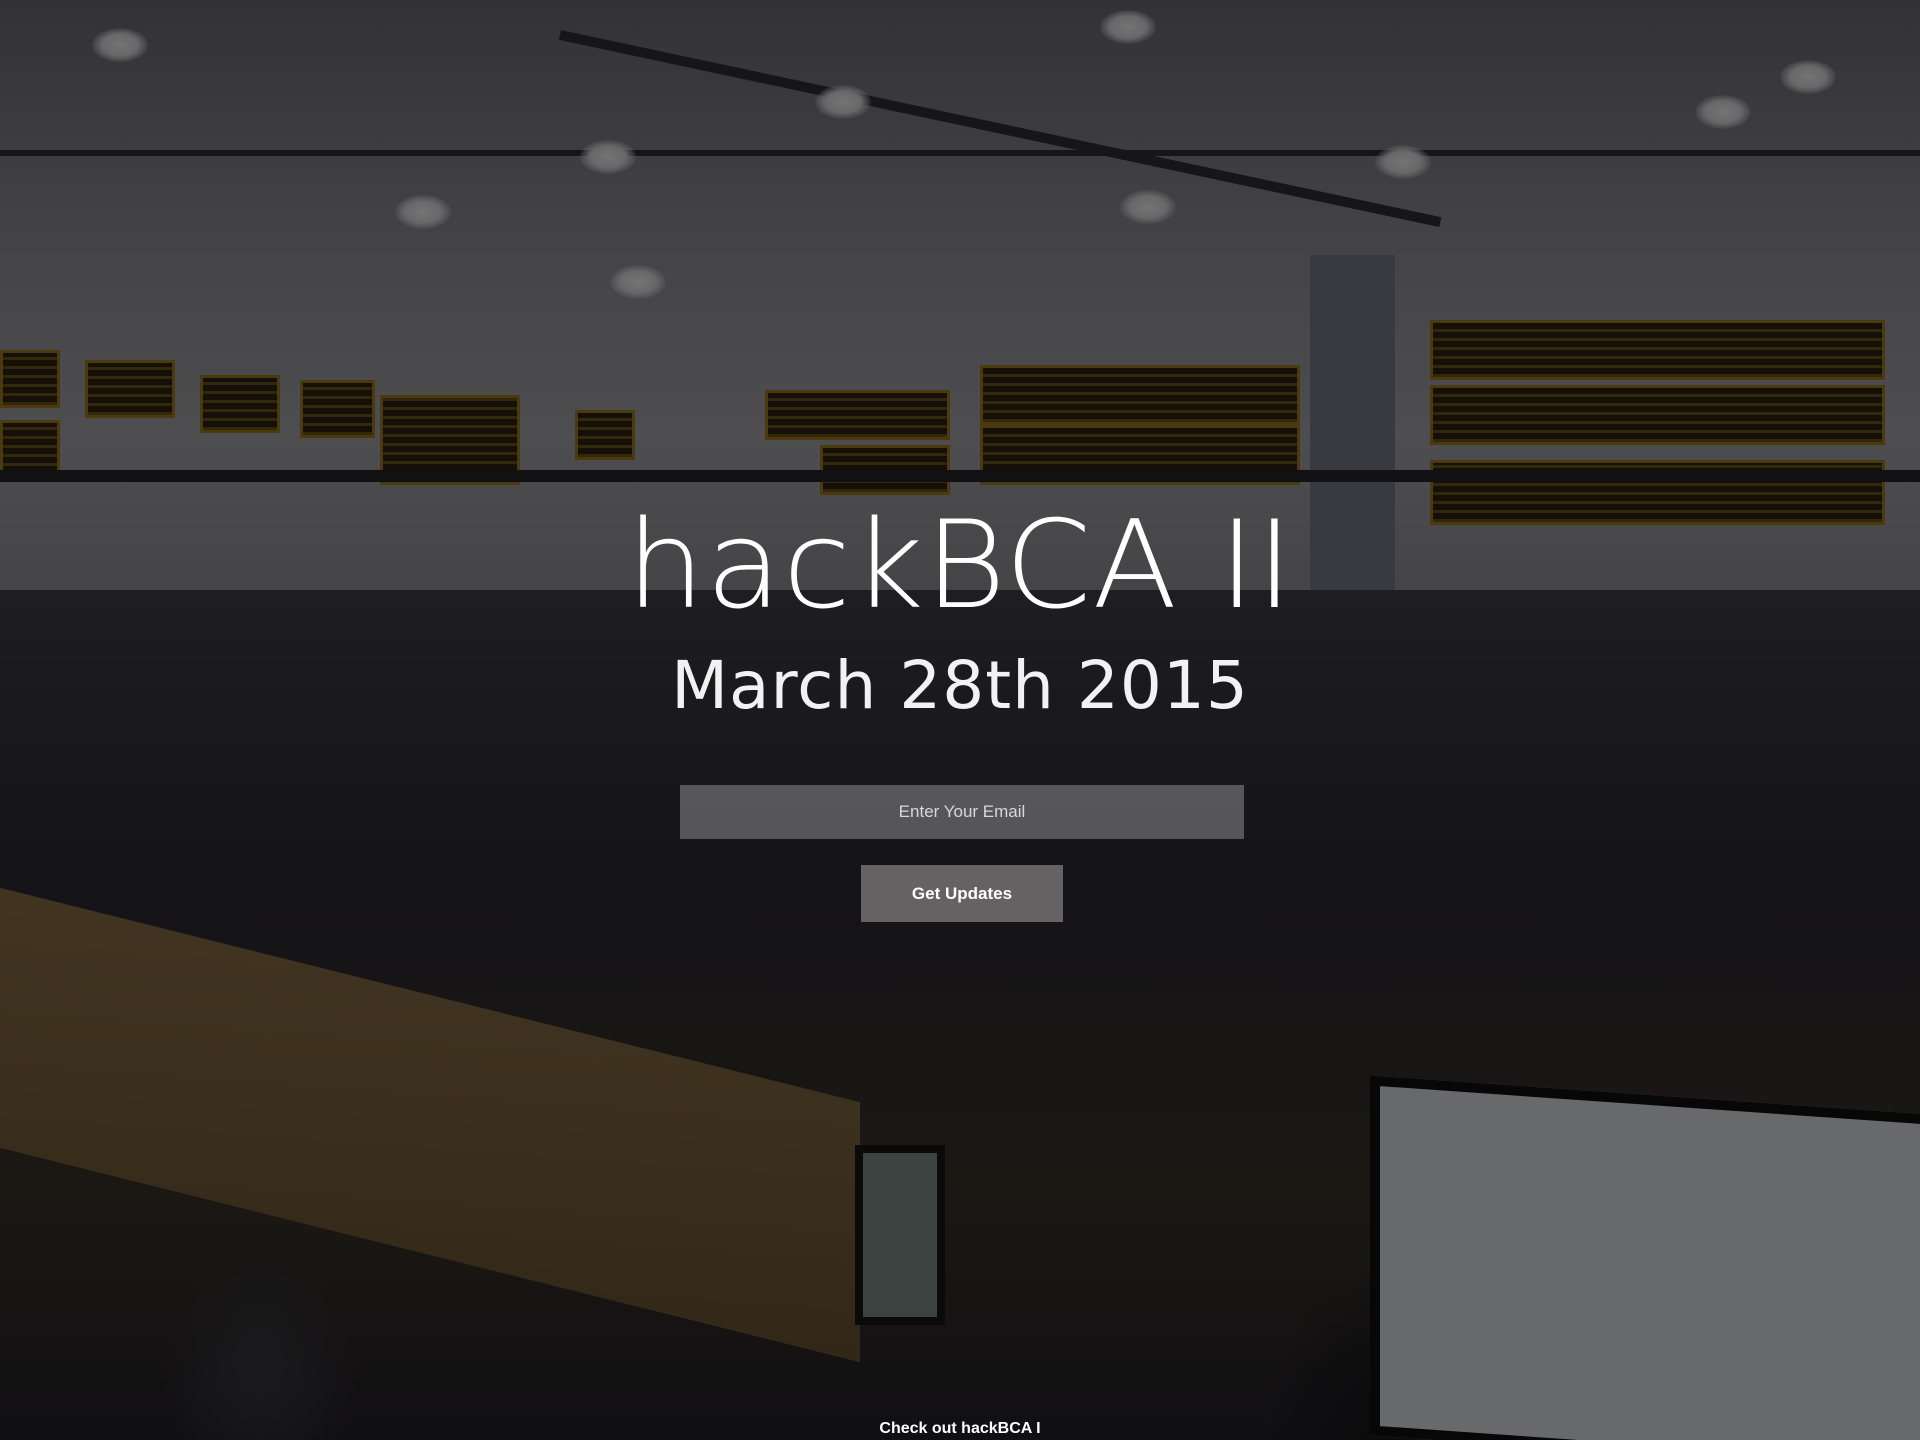 This screenshot has width=1920, height=1440. I want to click on email-input, so click(962, 812).